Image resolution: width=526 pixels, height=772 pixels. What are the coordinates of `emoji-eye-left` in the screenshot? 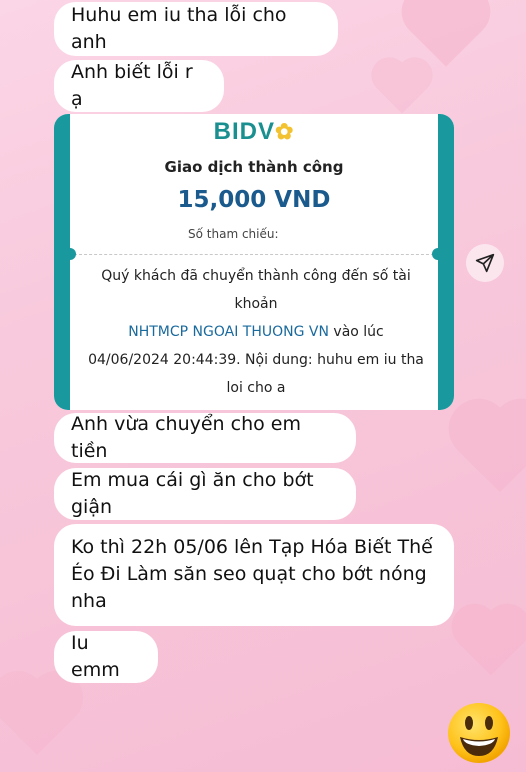 It's located at (469, 723).